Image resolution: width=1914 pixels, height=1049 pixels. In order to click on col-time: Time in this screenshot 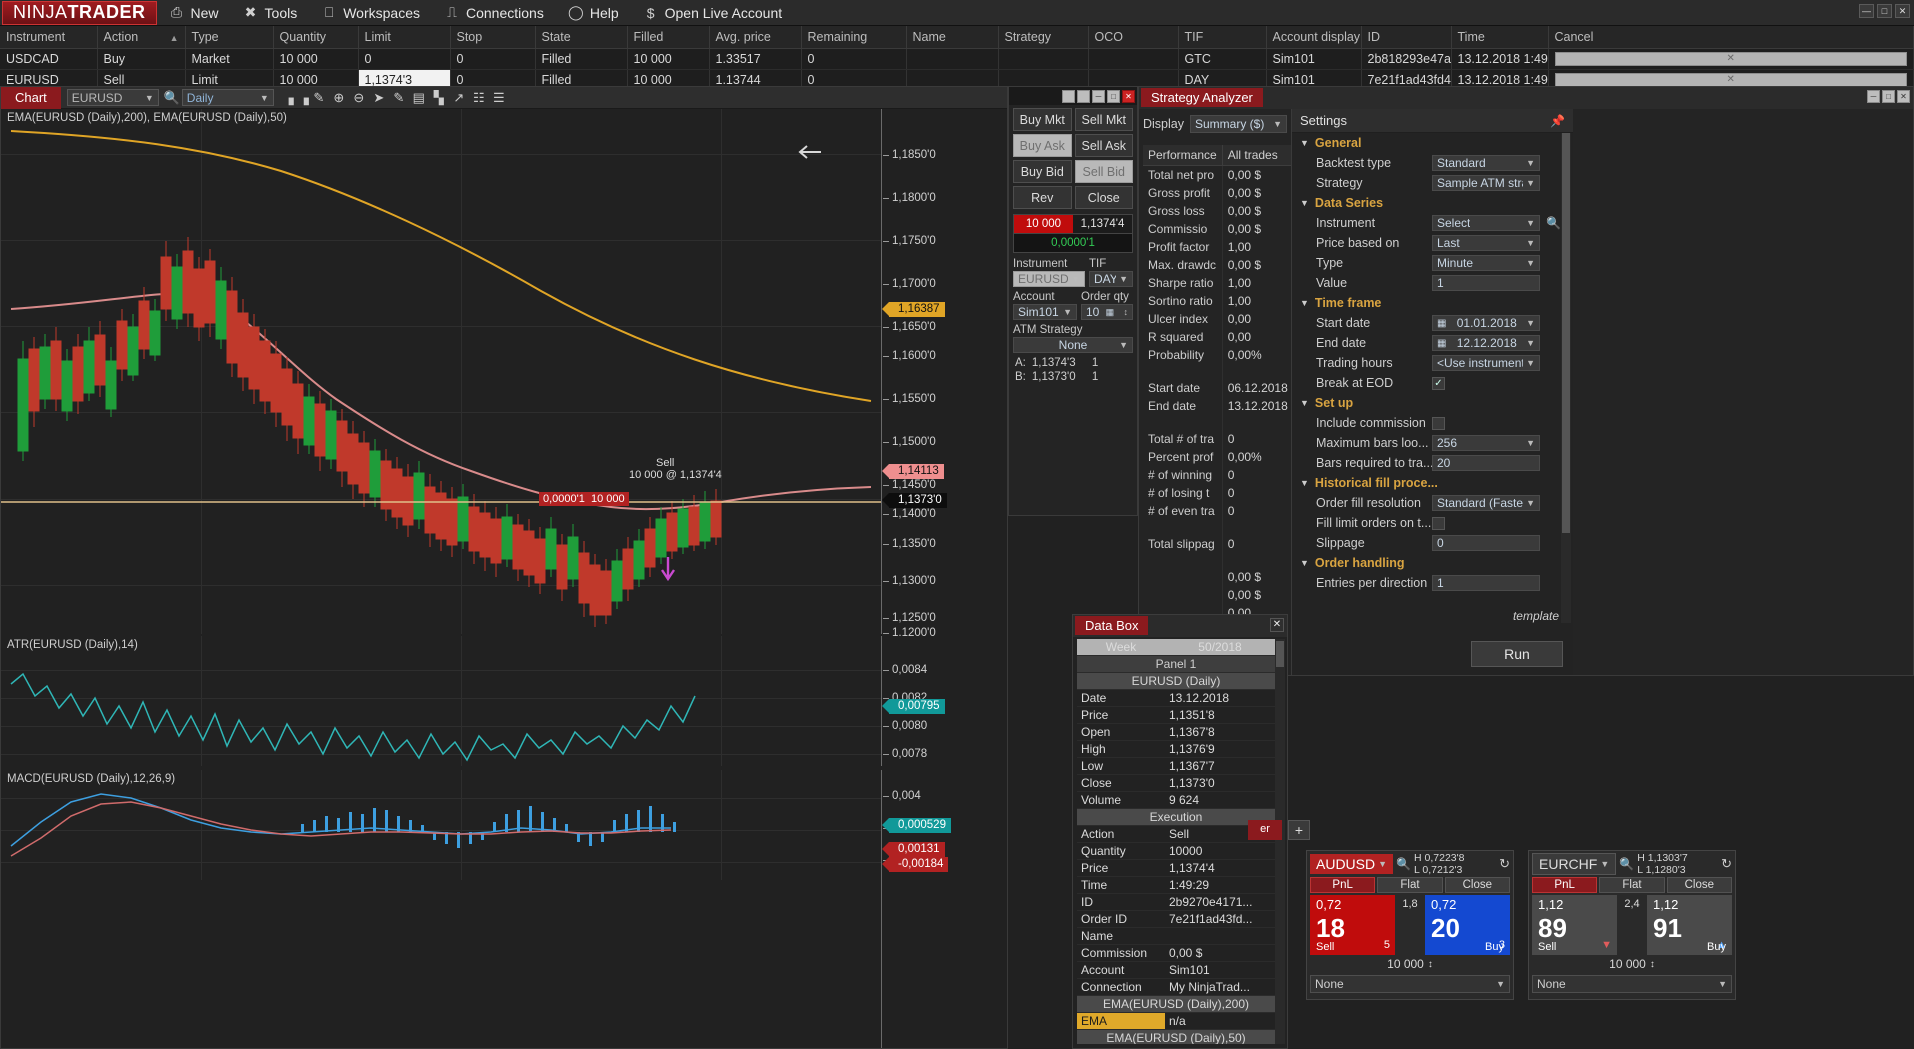, I will do `click(1500, 37)`.